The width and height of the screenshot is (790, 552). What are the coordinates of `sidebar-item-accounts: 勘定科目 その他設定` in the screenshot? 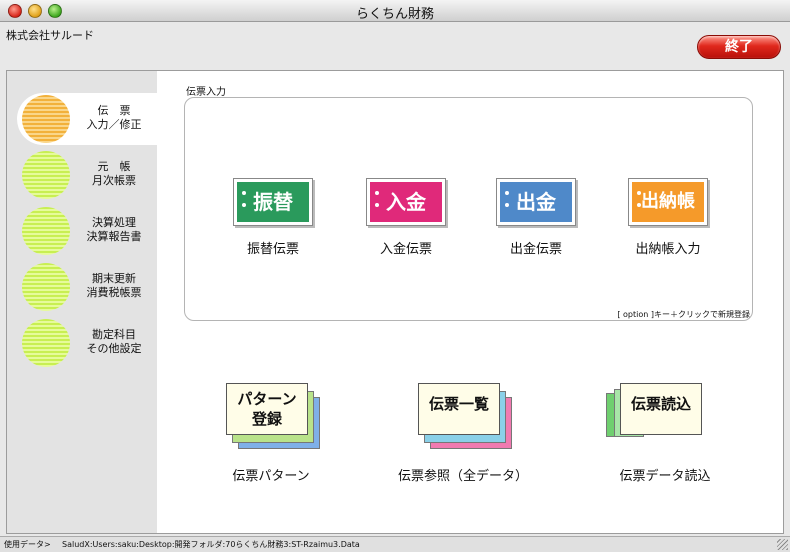 It's located at (87, 343).